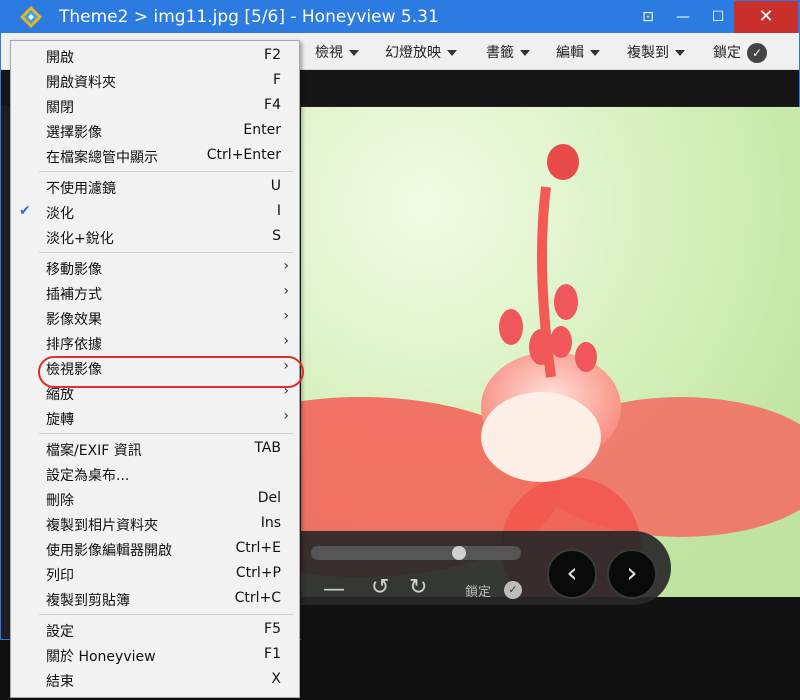  Describe the element at coordinates (88, 601) in the screenshot. I see `menu-item-label: 複製到剪貼簿` at that location.